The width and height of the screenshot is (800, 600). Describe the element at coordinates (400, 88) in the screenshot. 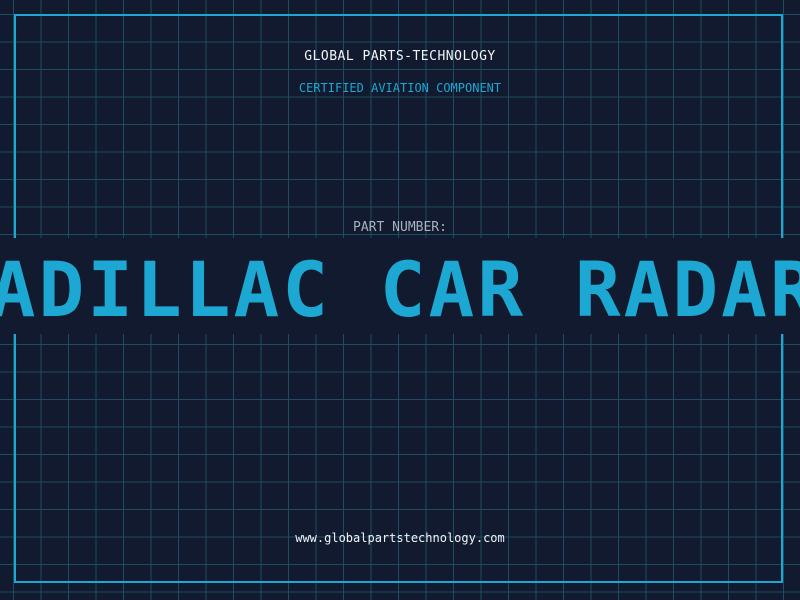

I see `certification-text: CERTIFIED AVIATION COMPONENT` at that location.